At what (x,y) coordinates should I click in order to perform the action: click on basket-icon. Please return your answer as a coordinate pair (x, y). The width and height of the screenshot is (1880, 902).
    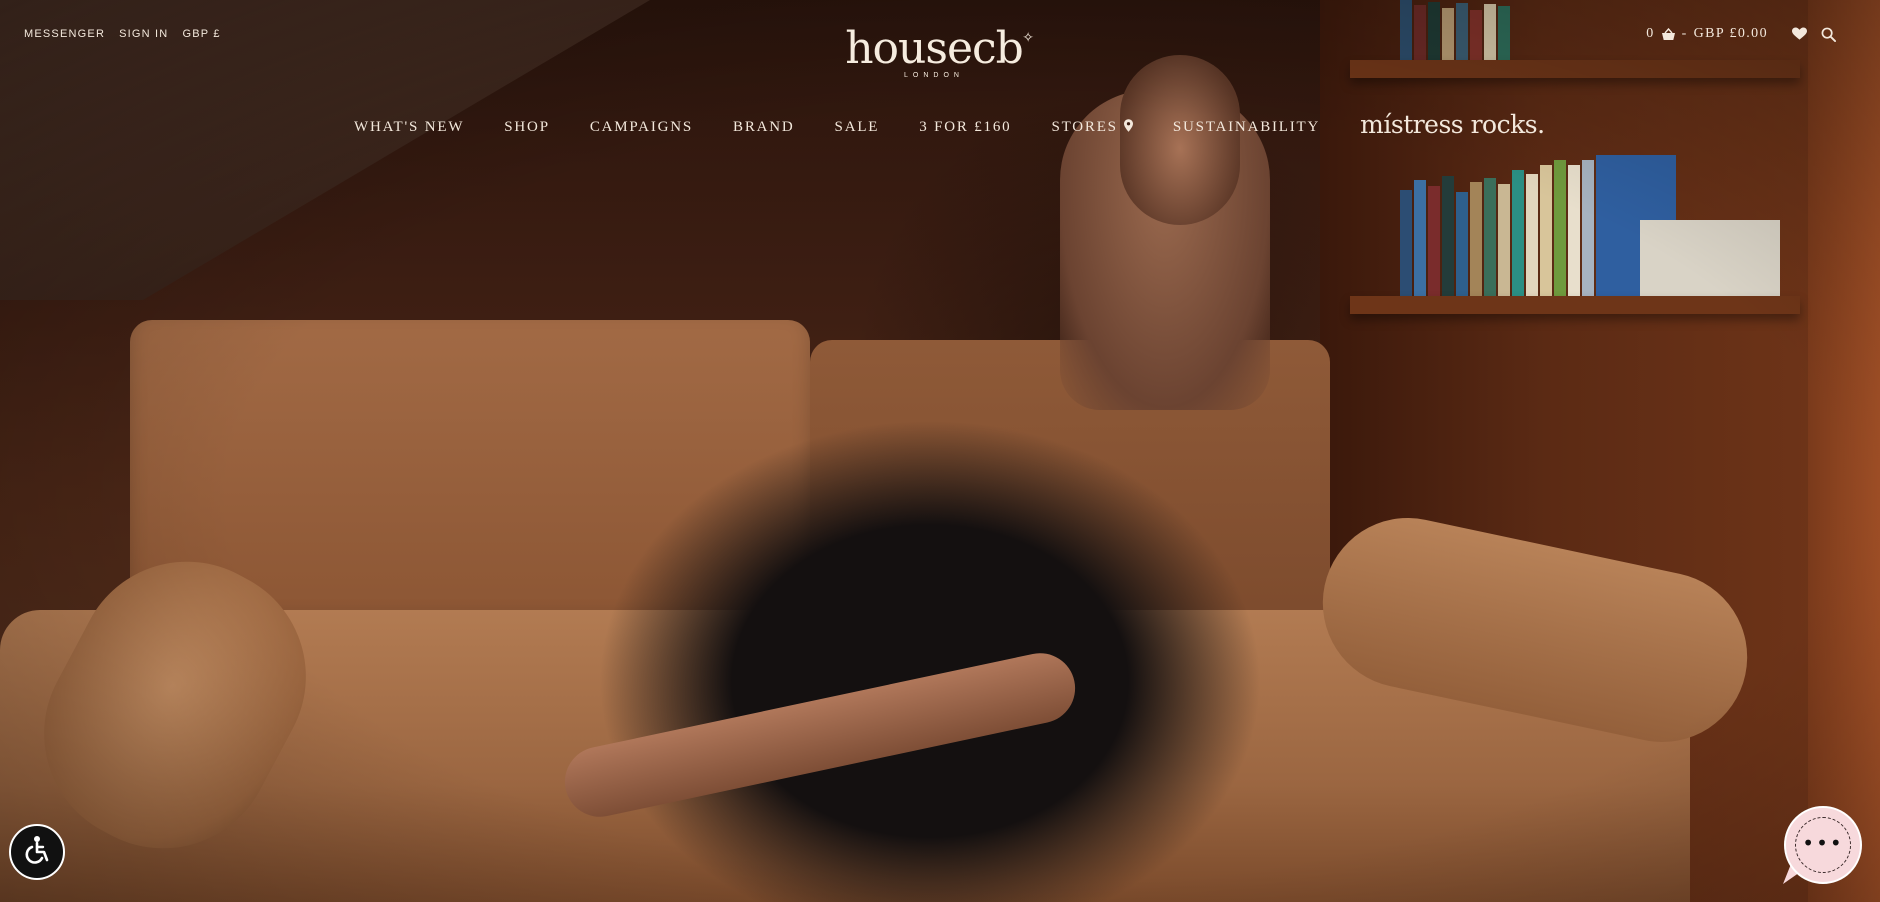
    Looking at the image, I should click on (1668, 34).